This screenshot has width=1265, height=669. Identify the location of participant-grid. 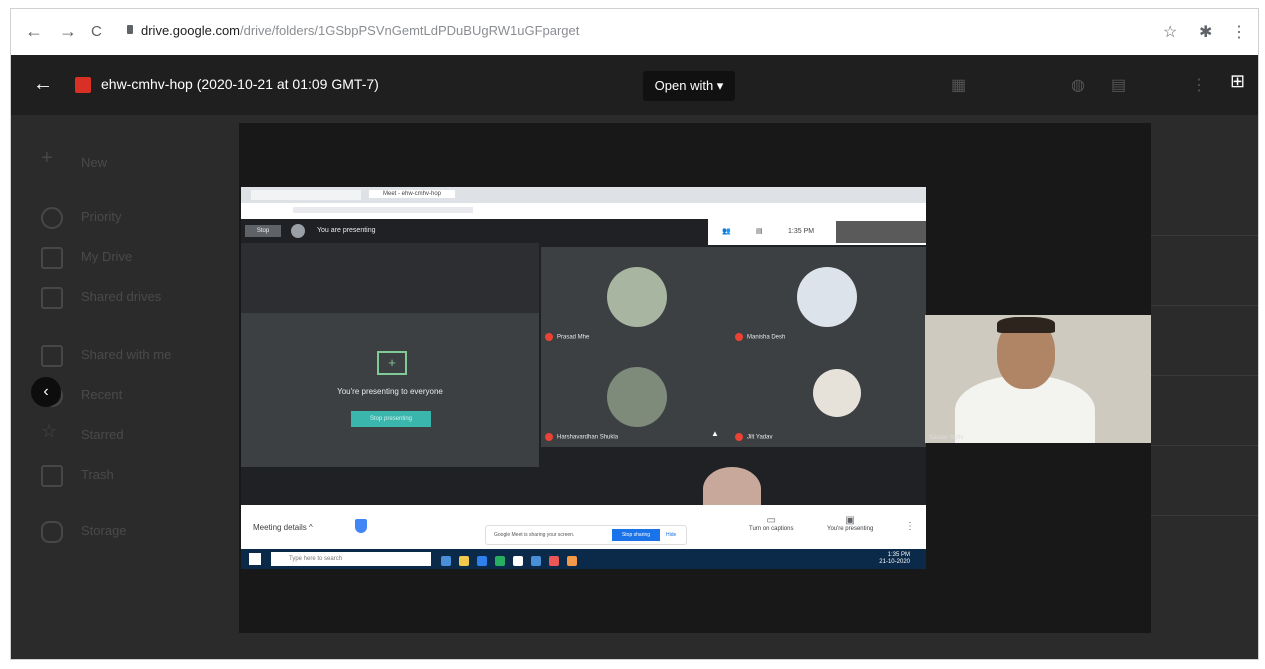
(733, 347).